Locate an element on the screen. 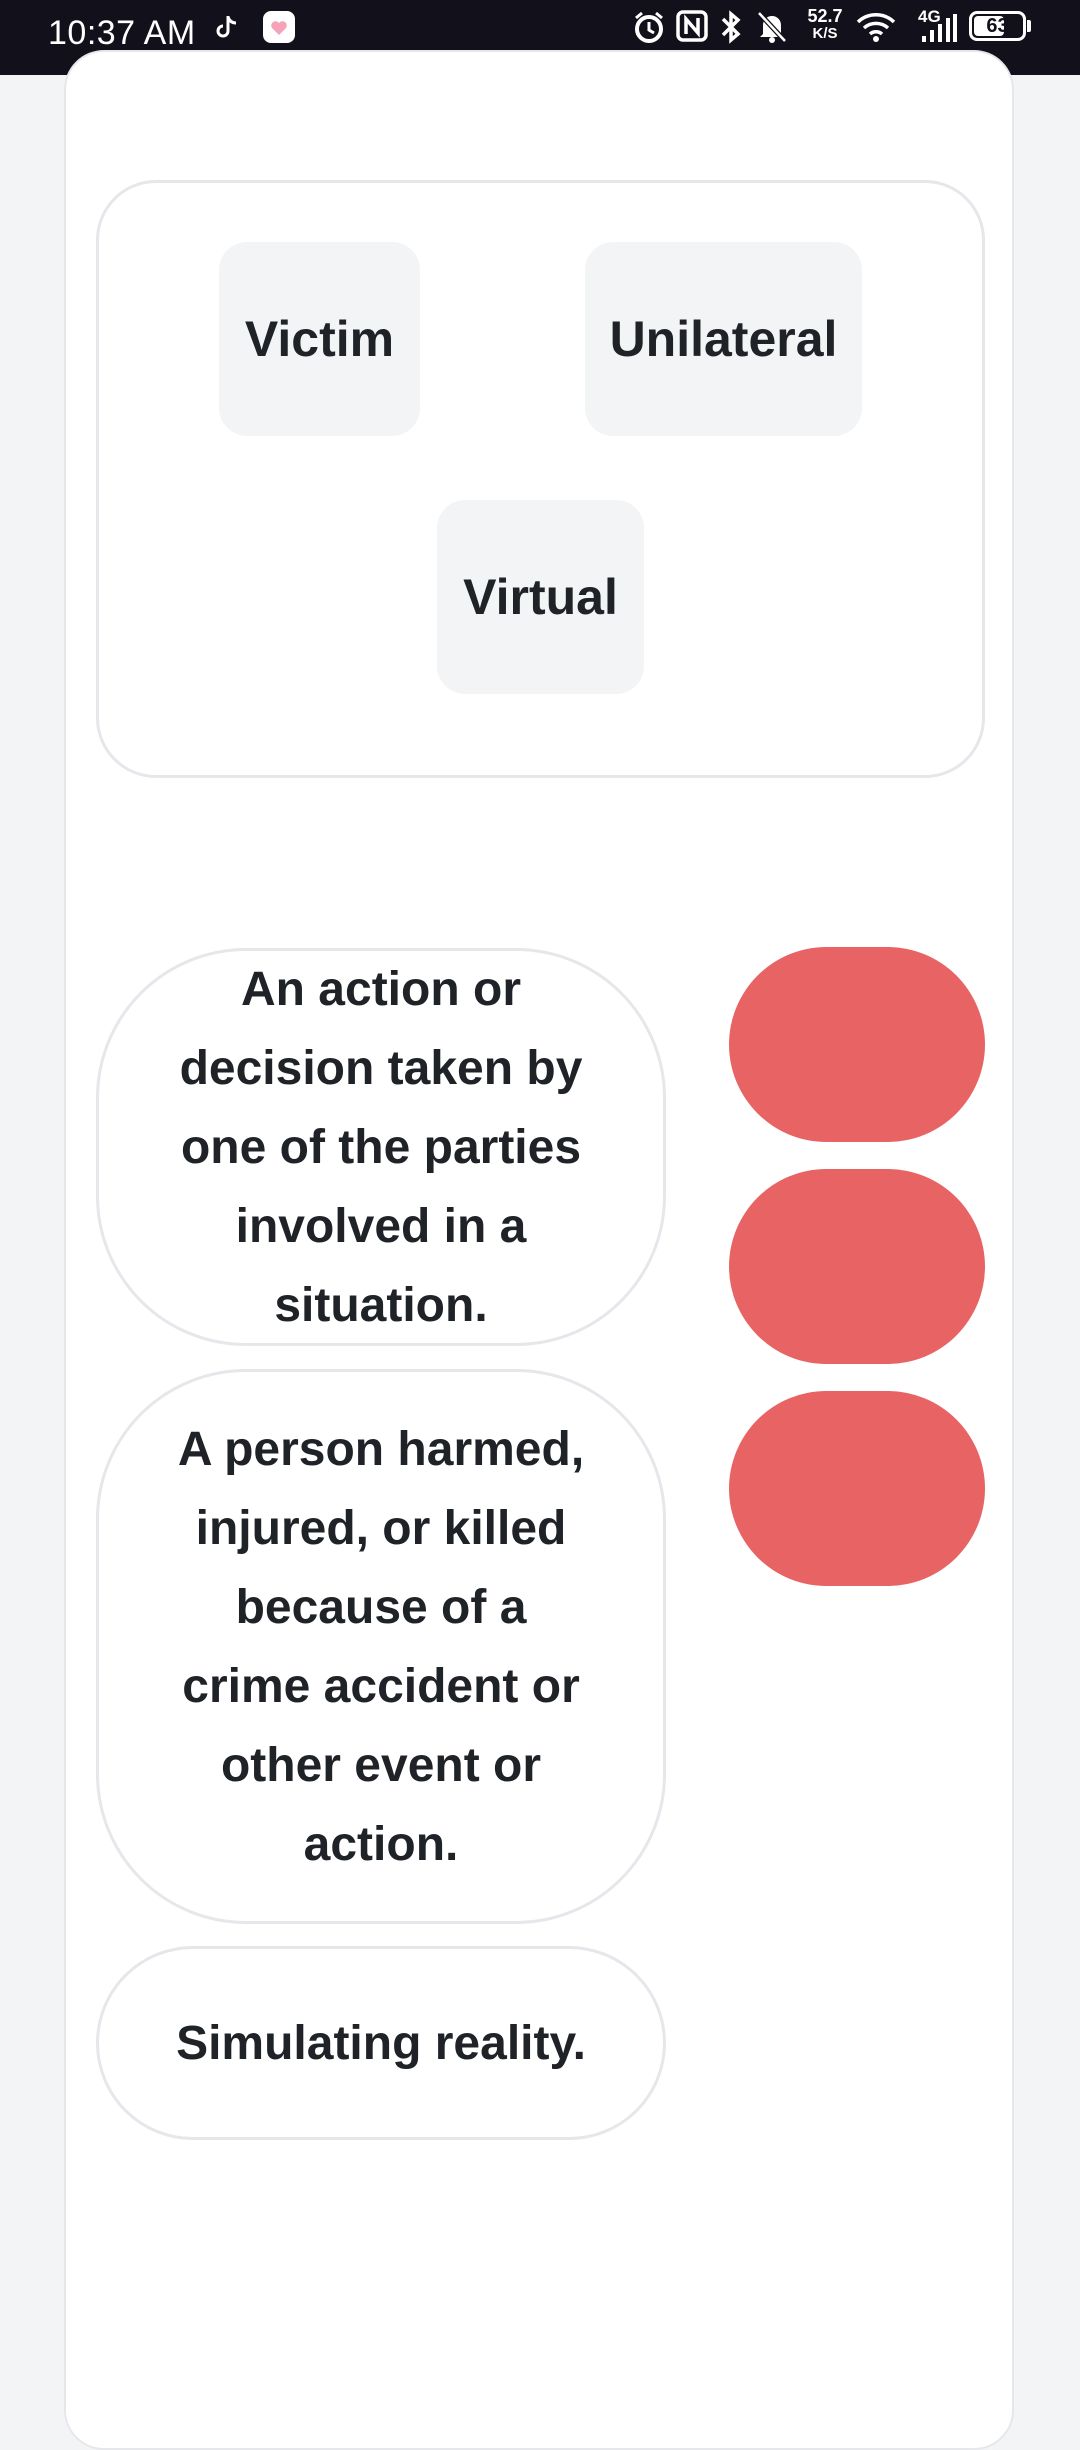 The image size is (1080, 2450). battery-icon: 63 is located at coordinates (997, 26).